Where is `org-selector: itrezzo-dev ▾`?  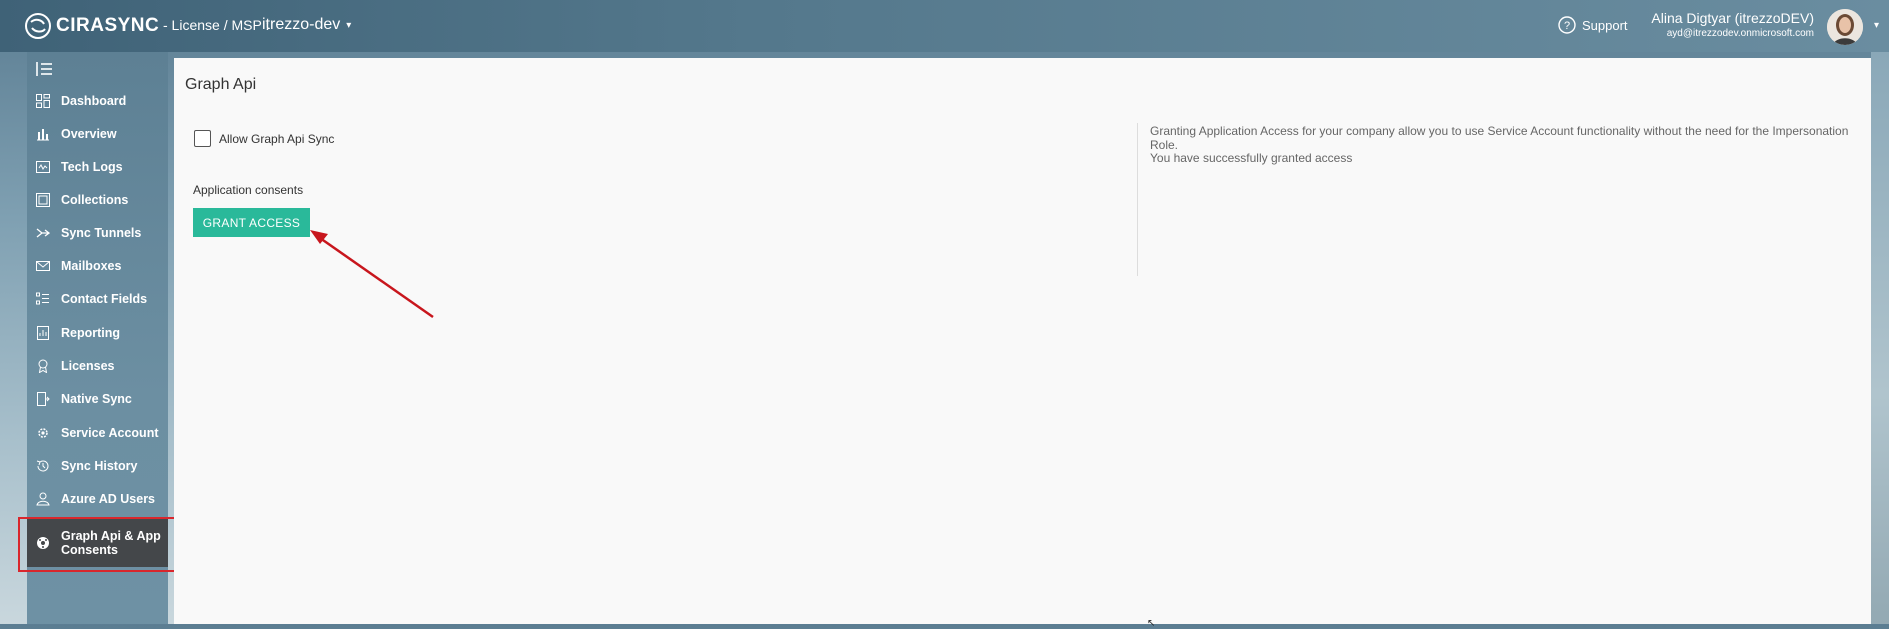 org-selector: itrezzo-dev ▾ is located at coordinates (306, 25).